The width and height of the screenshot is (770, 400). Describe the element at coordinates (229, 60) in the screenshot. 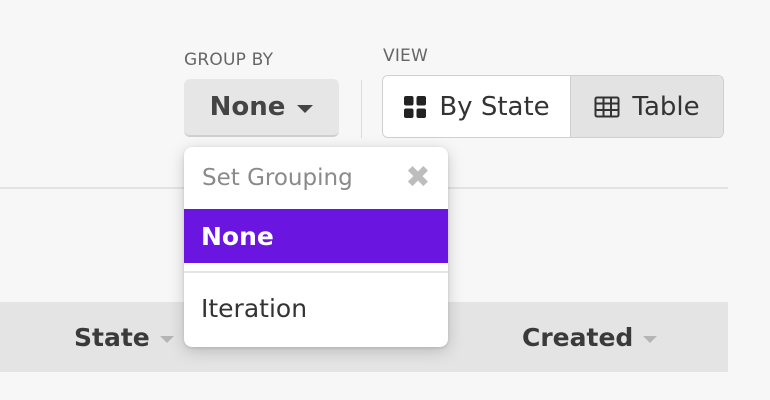

I see `group-by-label: GROUP BY` at that location.